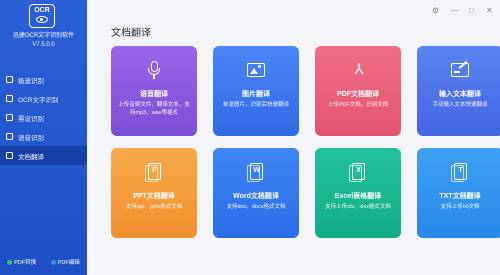  I want to click on card-desc: 上传音频文件，翻译文本，支持mp3、wav等格式, so click(154, 109).